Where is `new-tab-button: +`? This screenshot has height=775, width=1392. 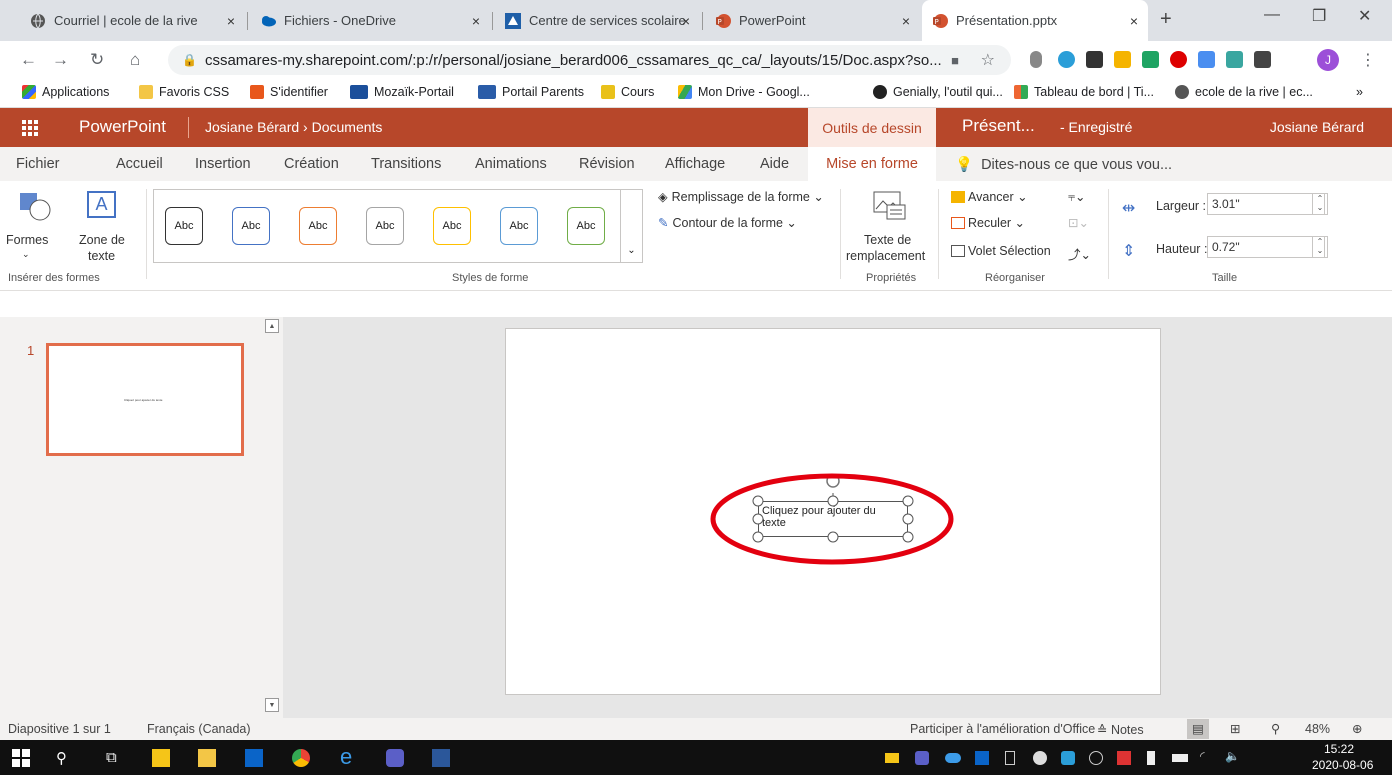 new-tab-button: + is located at coordinates (1166, 19).